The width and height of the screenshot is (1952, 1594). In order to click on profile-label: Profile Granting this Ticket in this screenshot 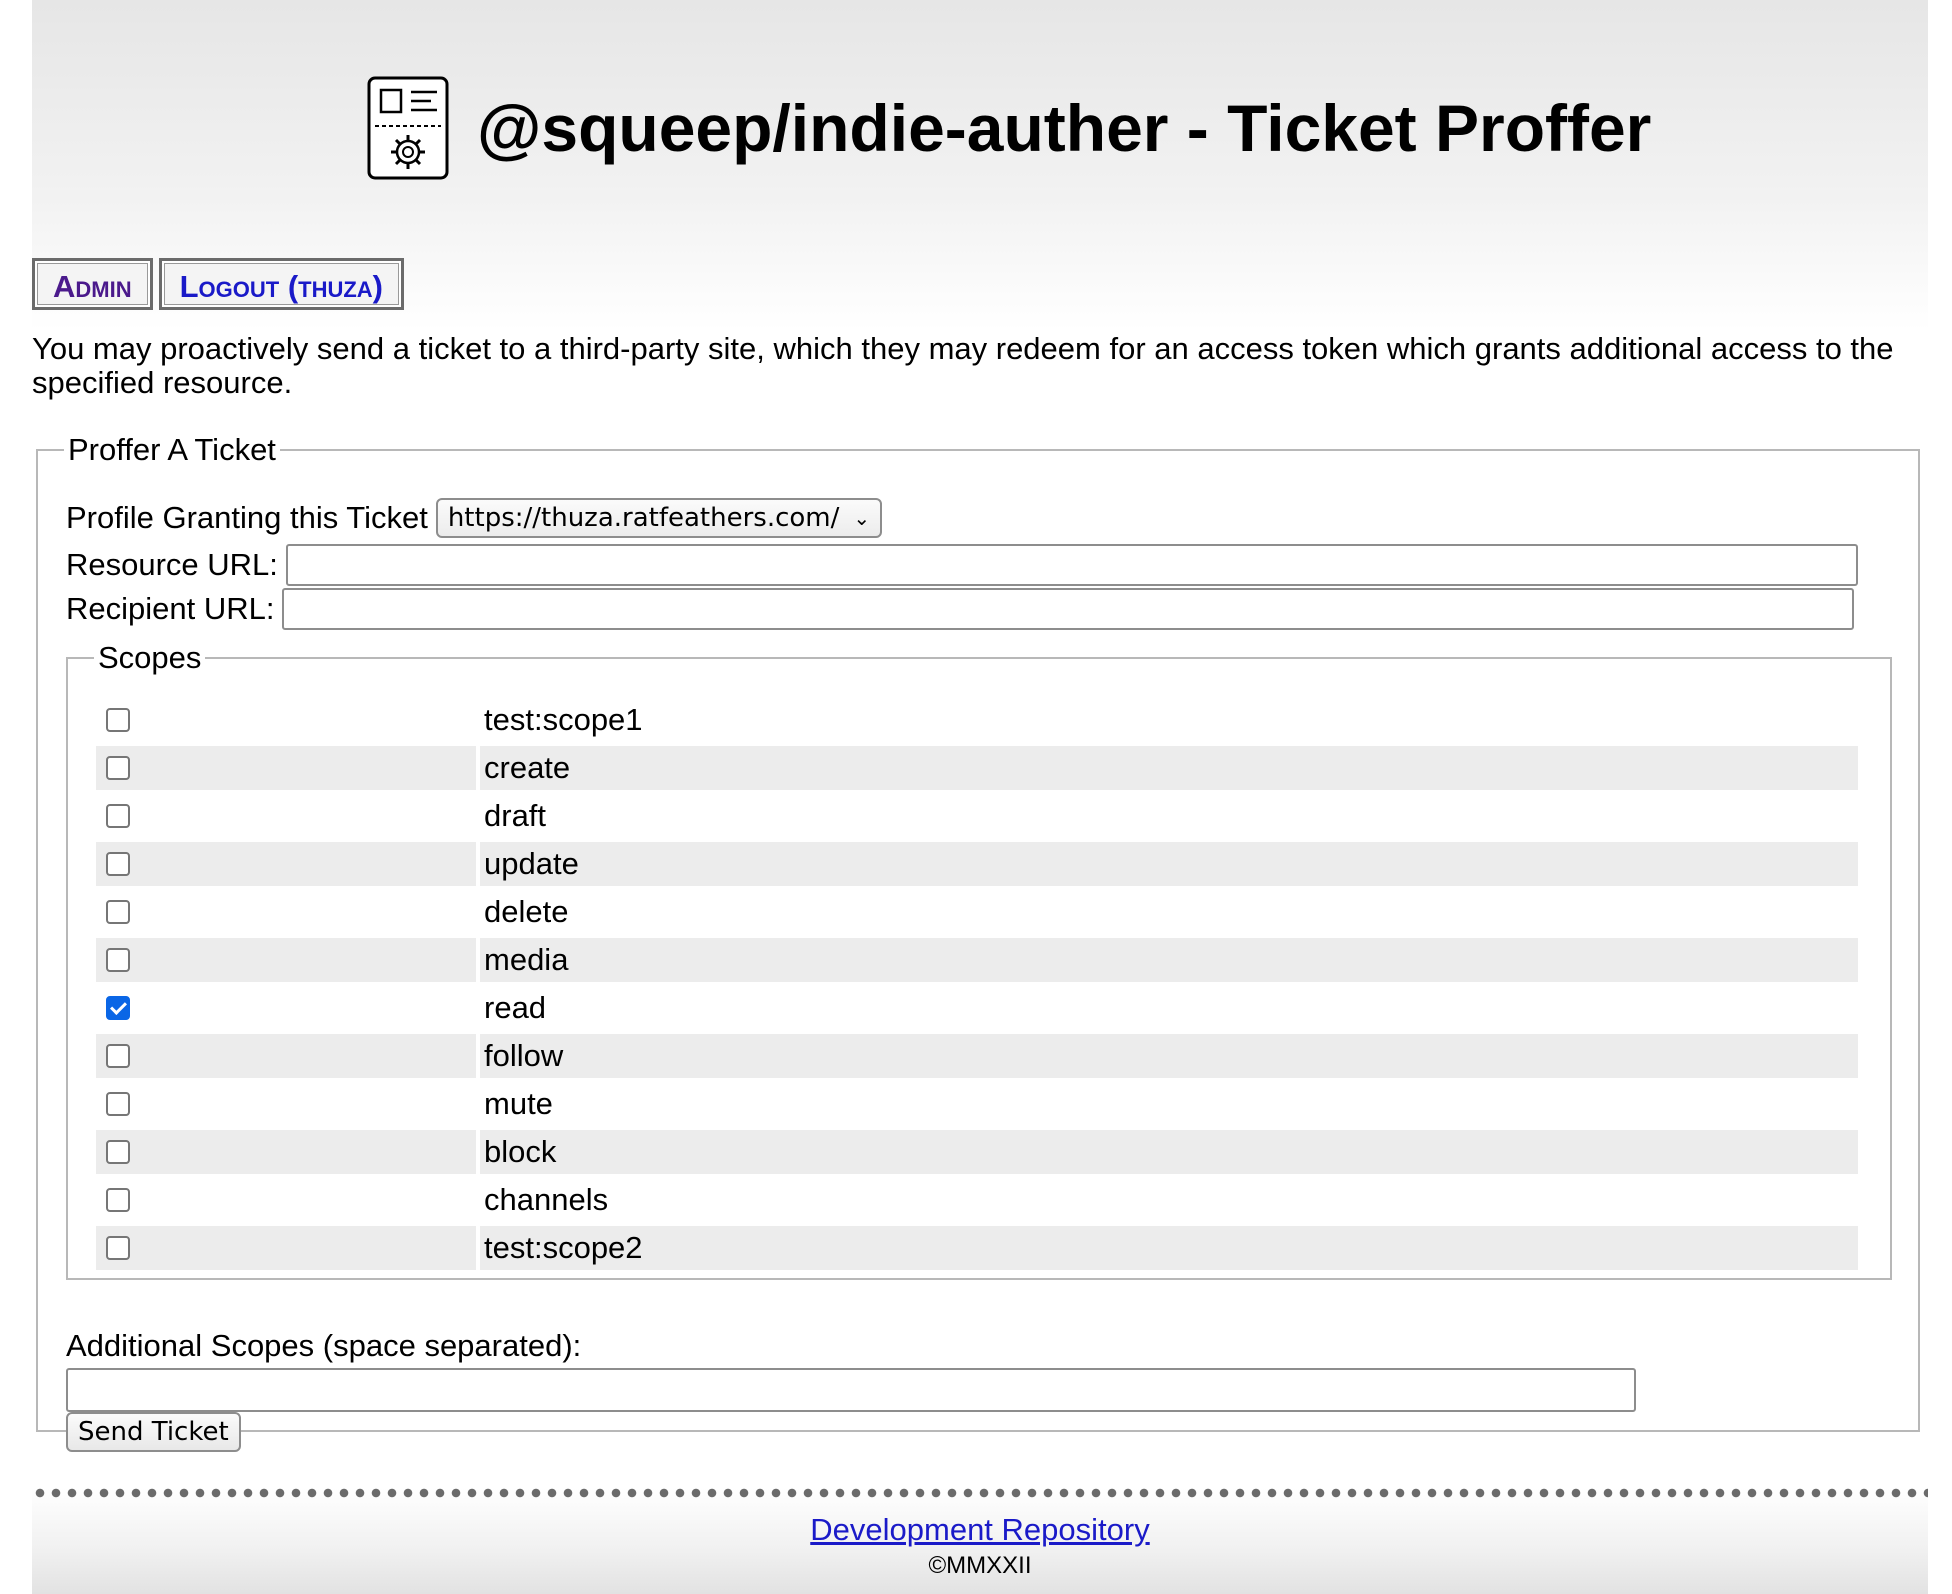, I will do `click(247, 517)`.